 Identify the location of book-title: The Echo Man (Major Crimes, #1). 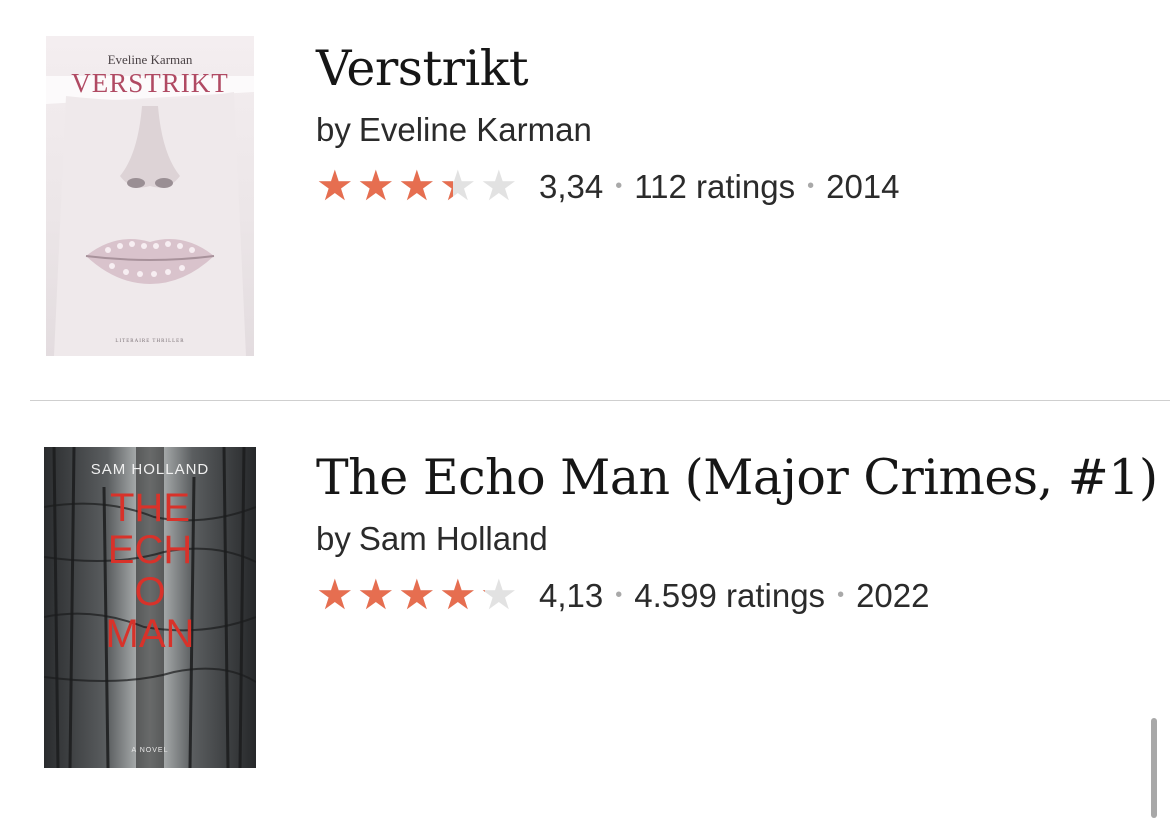
(737, 477).